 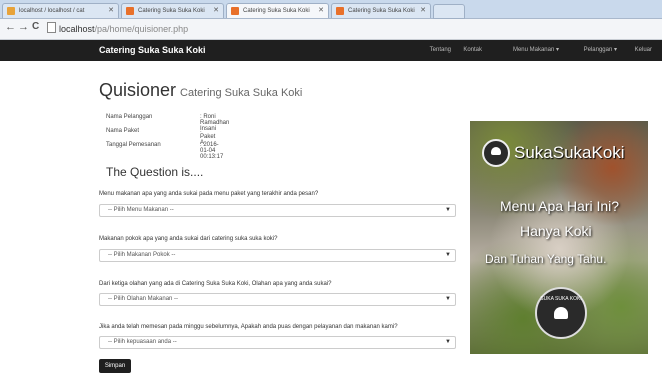 I want to click on question-3-select: -- Pilih Olahan Makanan -- ▼, so click(x=277, y=299).